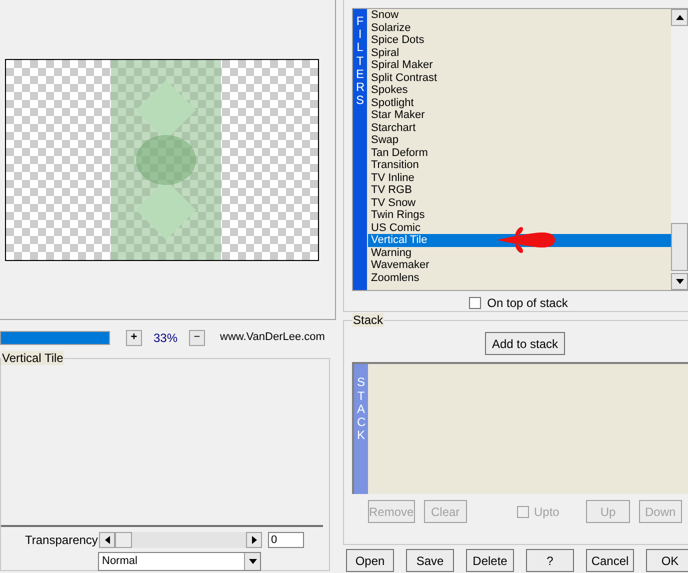 This screenshot has height=573, width=688. Describe the element at coordinates (123, 540) in the screenshot. I see `slider-thumb` at that location.